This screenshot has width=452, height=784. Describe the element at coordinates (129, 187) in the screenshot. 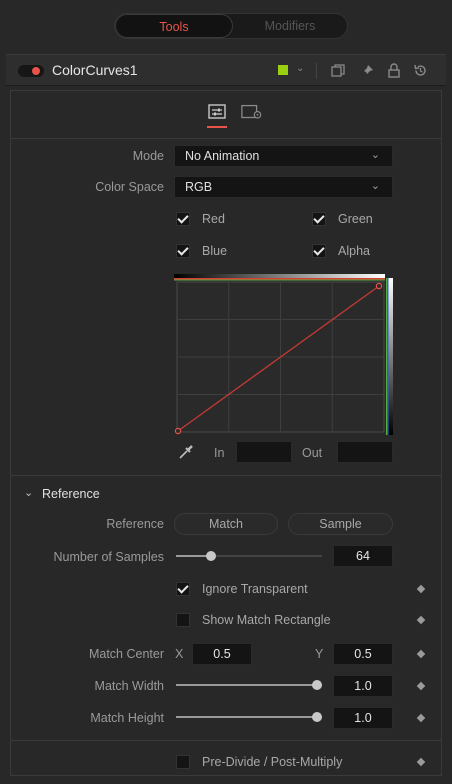

I see `colorspace-label: Color Space` at that location.